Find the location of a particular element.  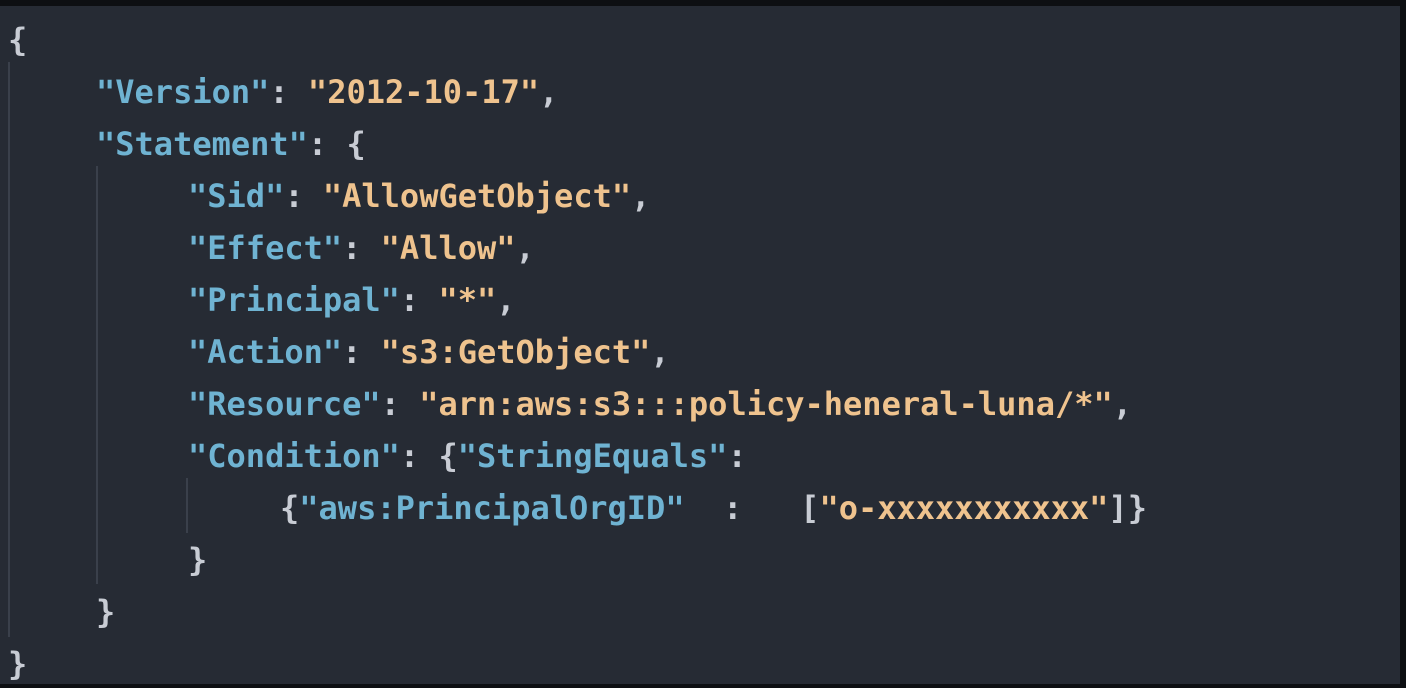

code-token: "arn:aws:s3:::policy-heneral-luna/*" is located at coordinates (766, 404).